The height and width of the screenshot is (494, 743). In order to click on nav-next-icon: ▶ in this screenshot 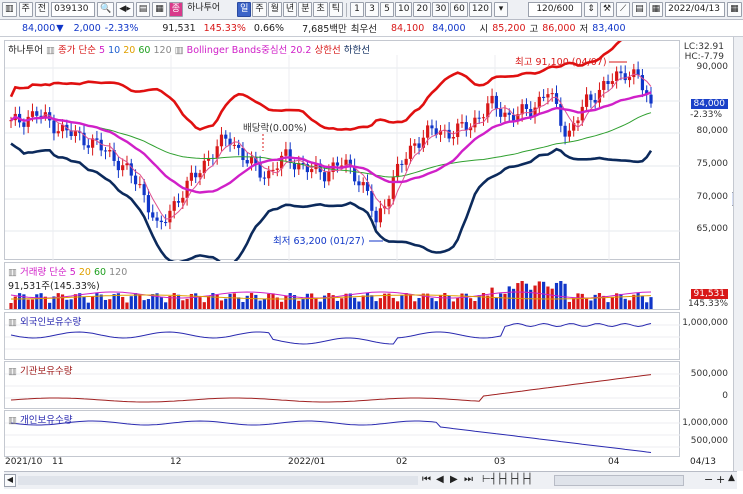, I will do `click(454, 479)`.